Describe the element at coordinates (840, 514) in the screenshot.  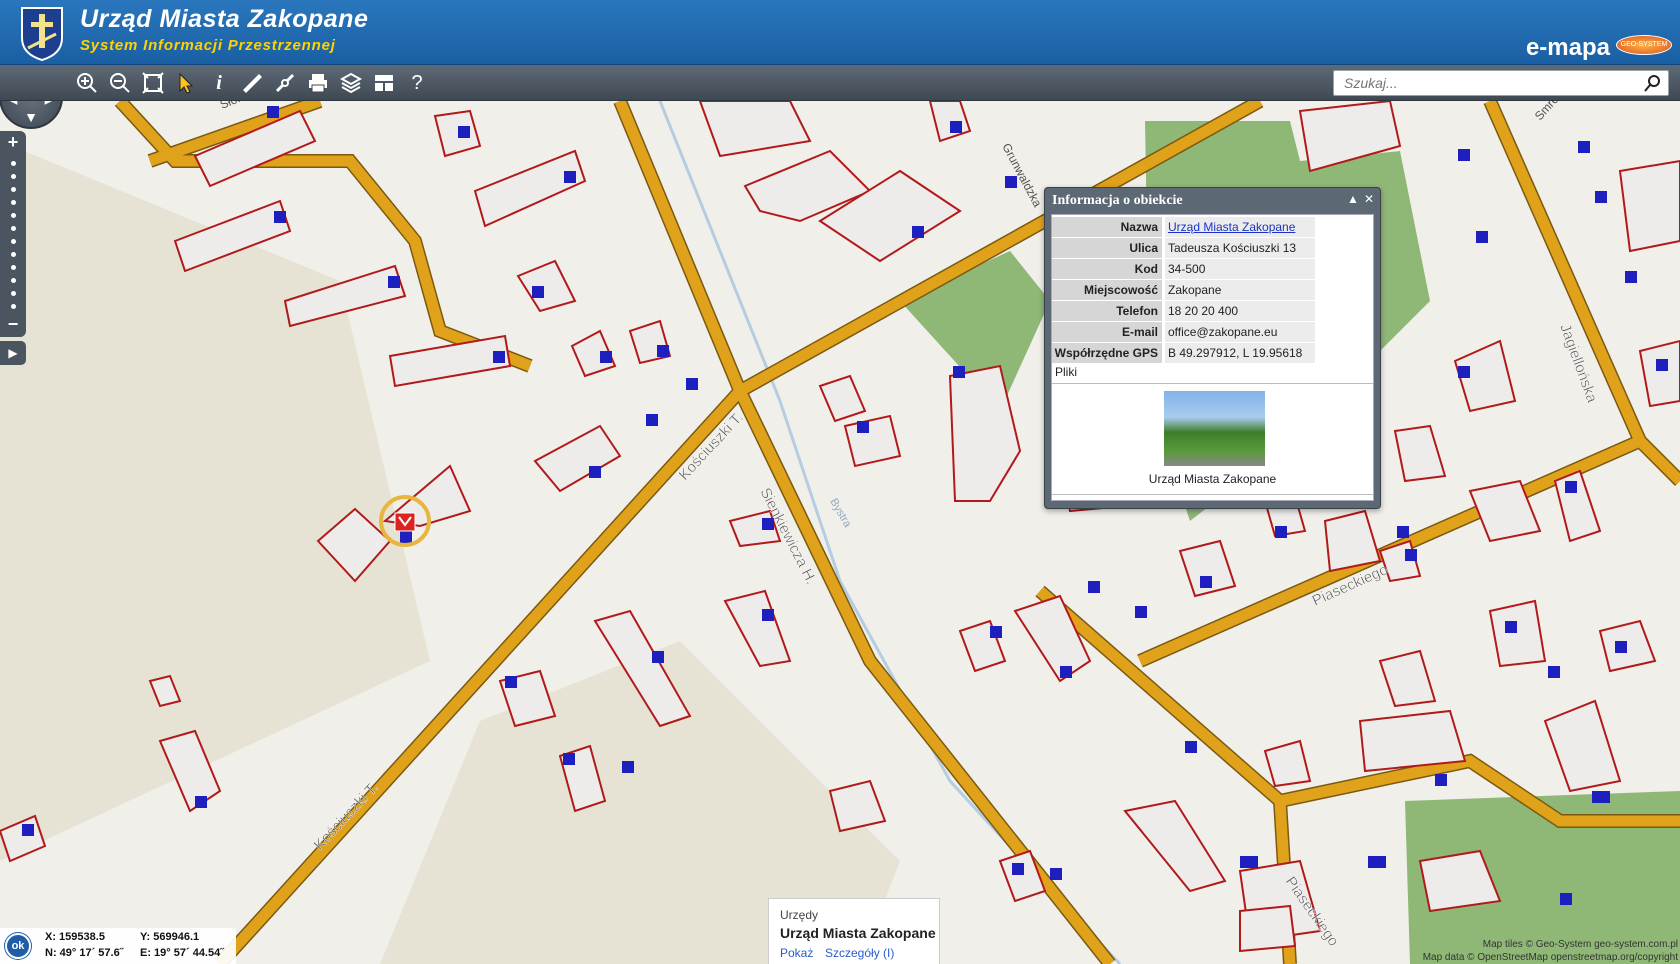
I see `stream-label: Bystra` at that location.